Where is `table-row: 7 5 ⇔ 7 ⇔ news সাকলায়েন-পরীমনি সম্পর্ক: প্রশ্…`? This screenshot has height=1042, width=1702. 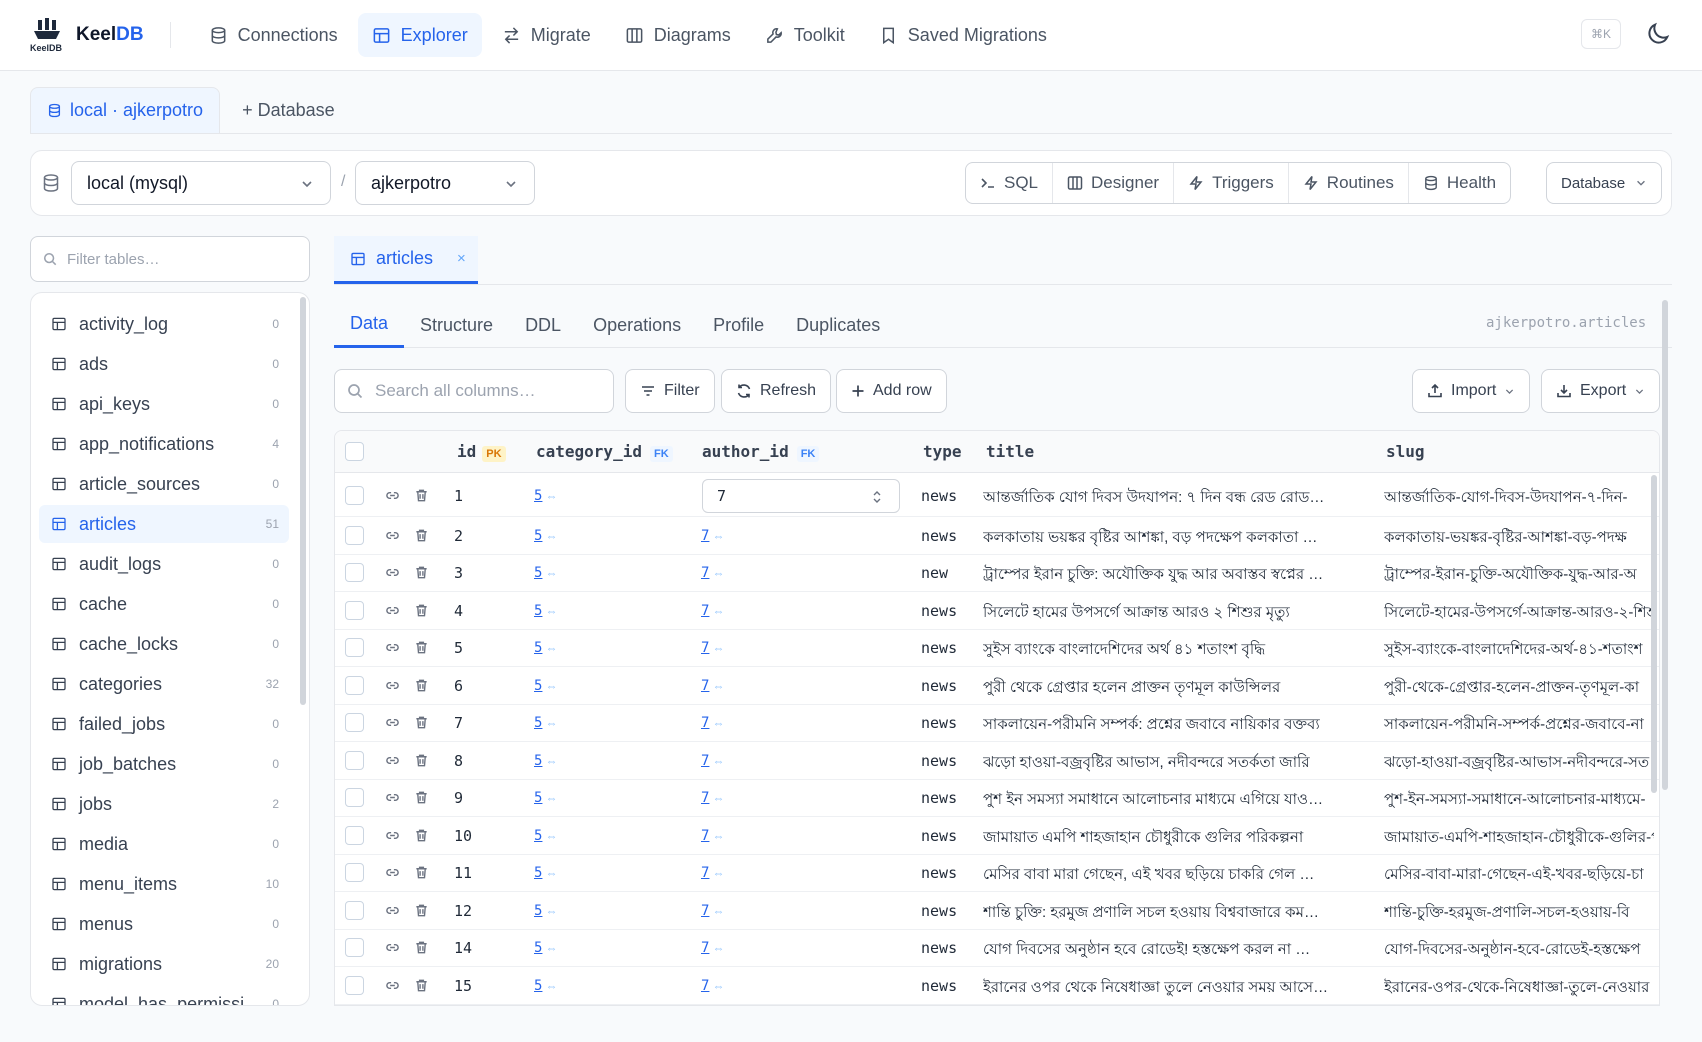
table-row: 7 5 ⇔ 7 ⇔ news সাকলায়েন-পরীমনি সম্পর্ক: প্রশ্… is located at coordinates (997, 723).